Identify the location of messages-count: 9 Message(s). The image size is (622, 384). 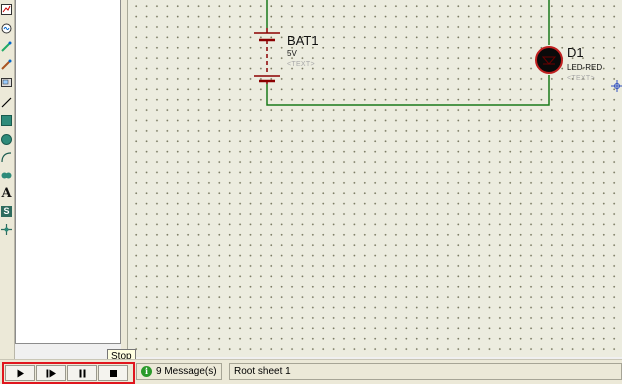
(186, 371).